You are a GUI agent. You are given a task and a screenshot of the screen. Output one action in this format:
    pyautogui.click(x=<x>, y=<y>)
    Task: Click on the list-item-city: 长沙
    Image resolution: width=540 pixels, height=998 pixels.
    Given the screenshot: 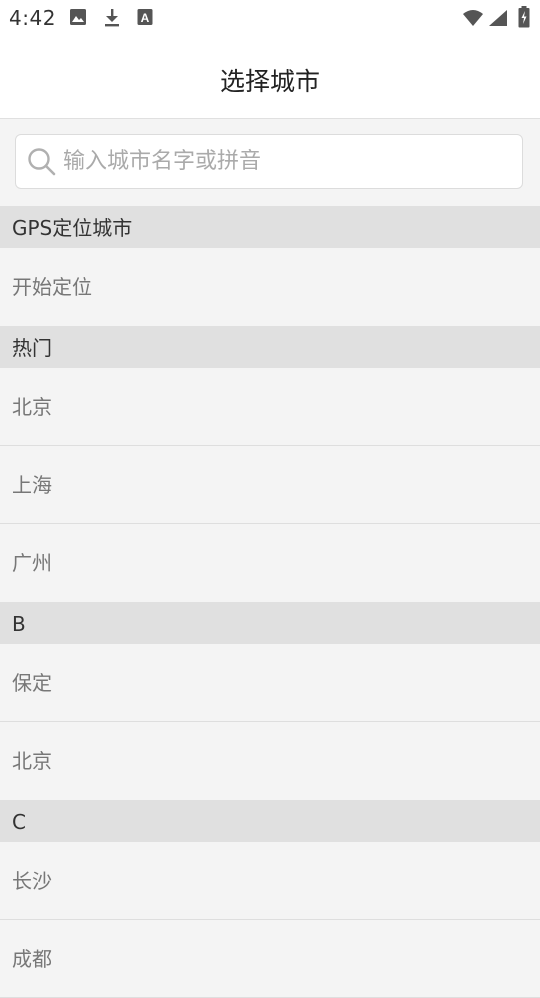 What is the action you would take?
    pyautogui.click(x=270, y=881)
    